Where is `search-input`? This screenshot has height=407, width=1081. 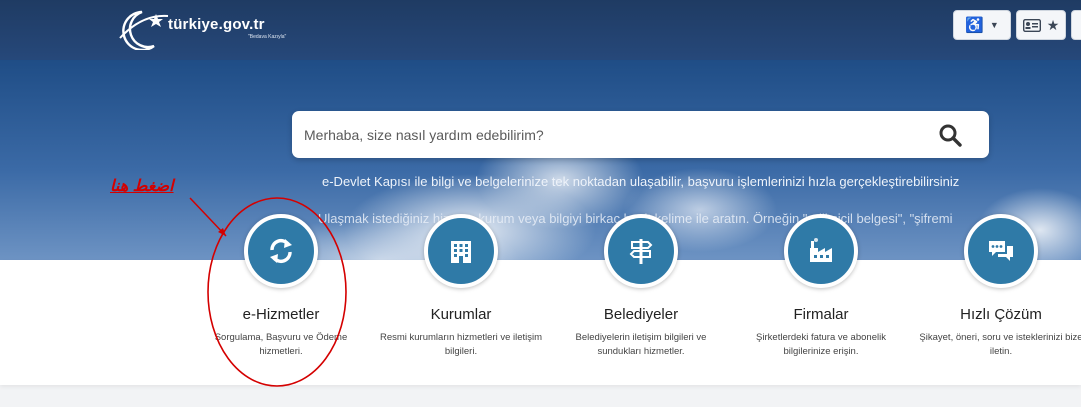
search-input is located at coordinates (604, 135).